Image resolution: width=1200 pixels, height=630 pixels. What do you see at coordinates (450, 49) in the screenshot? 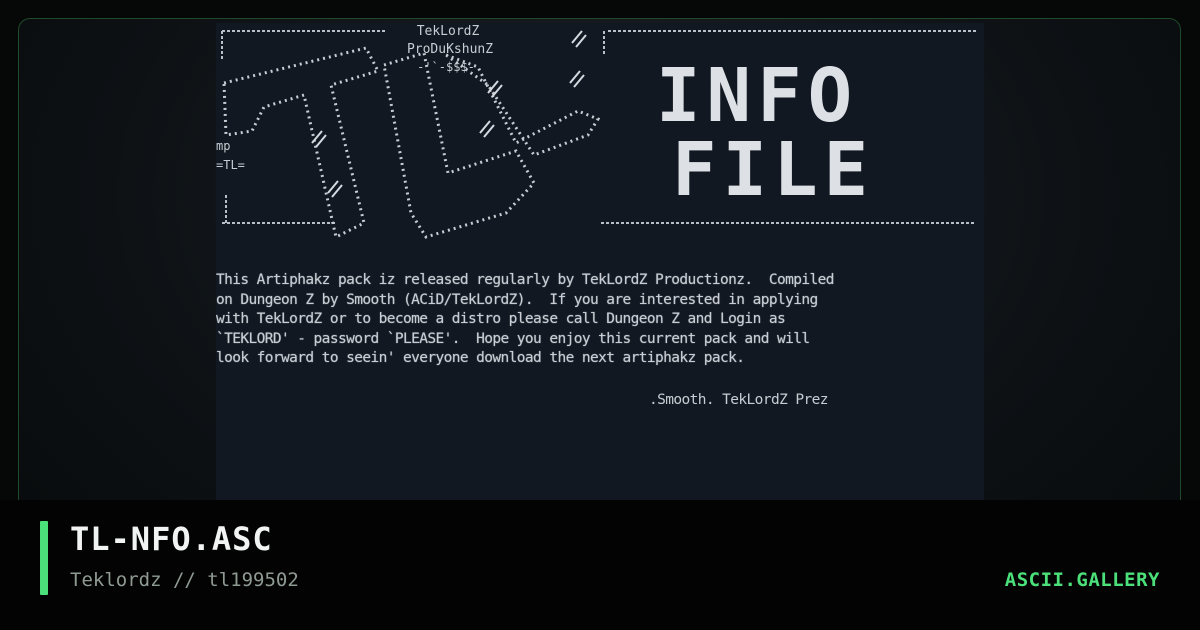
I see `logo-caption-2: ProDuKshunZ` at bounding box center [450, 49].